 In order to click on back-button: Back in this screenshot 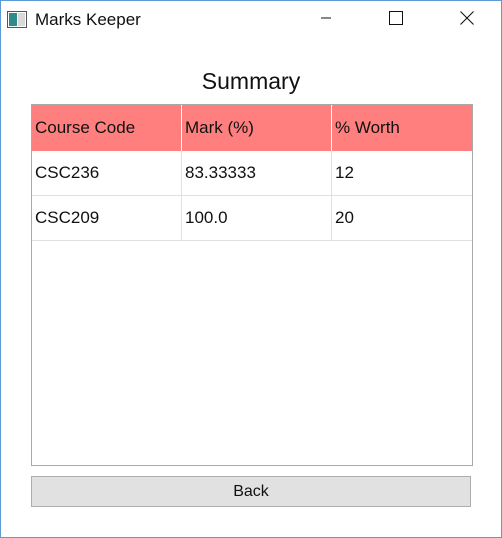, I will do `click(251, 491)`.